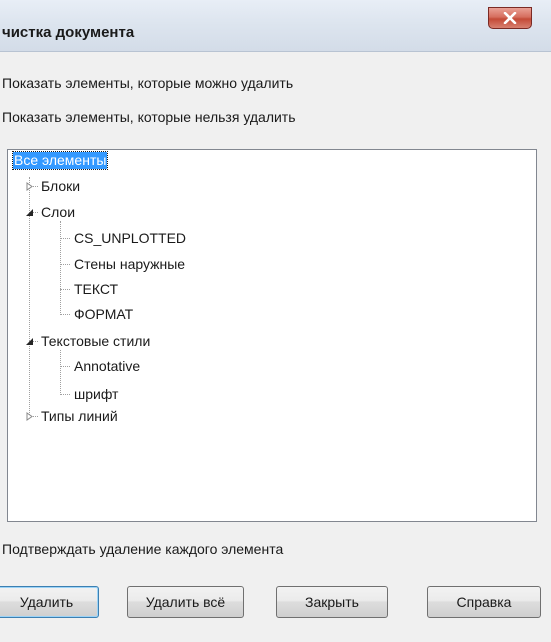 Image resolution: width=551 pixels, height=642 pixels. I want to click on show-deletable-option: Показать элементы, которые можно удалить, so click(147, 83).